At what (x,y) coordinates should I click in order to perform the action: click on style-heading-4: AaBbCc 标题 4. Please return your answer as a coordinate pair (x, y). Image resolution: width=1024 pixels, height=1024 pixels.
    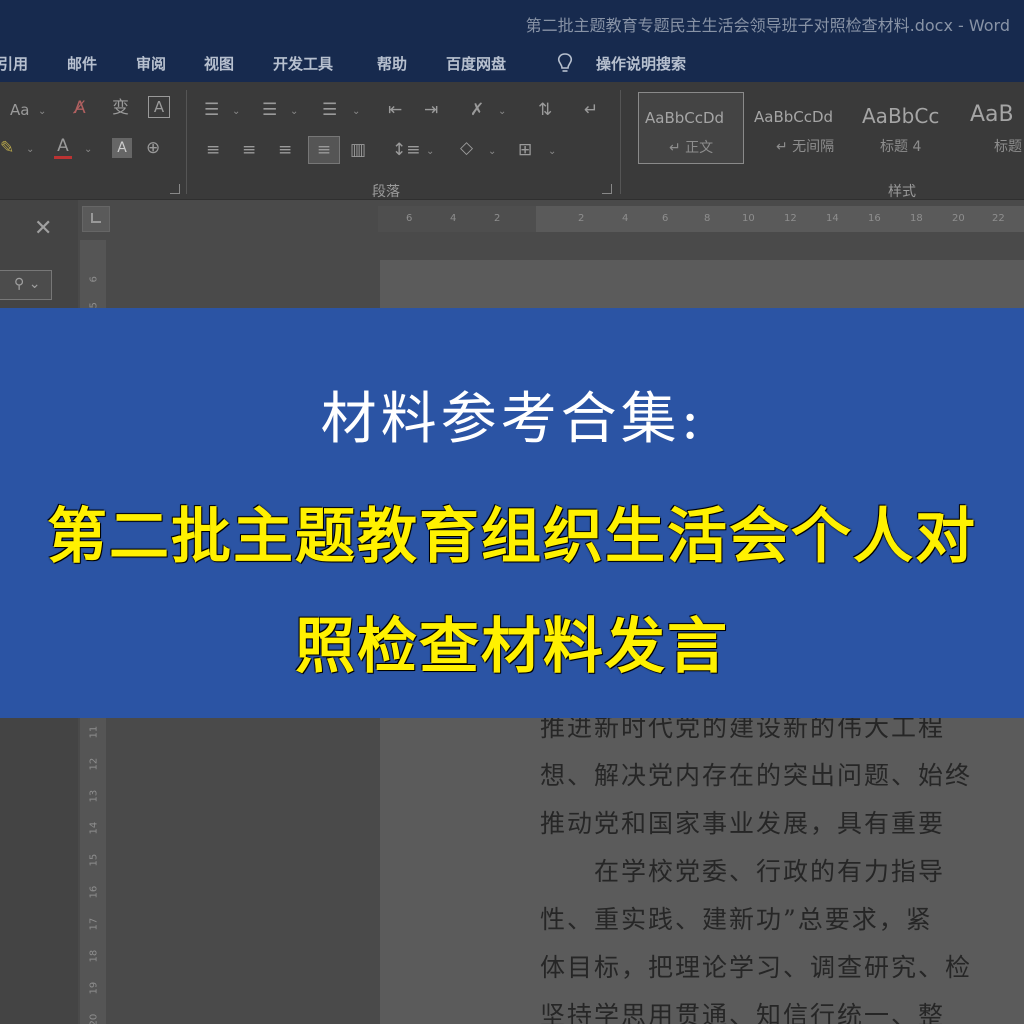
    Looking at the image, I should click on (911, 128).